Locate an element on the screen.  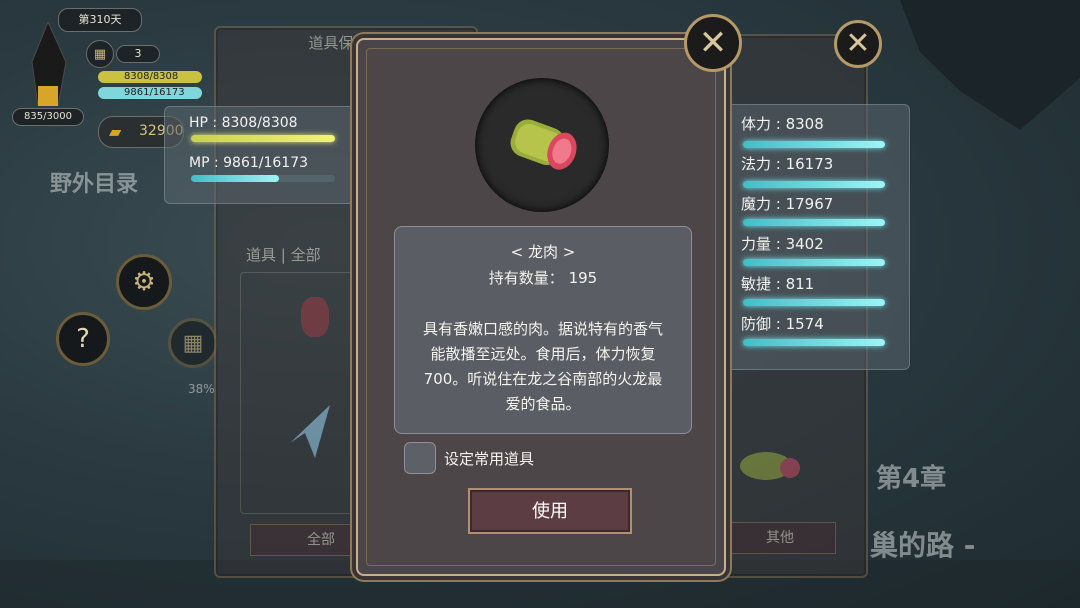
schedule-icon: ▦ is located at coordinates (193, 343).